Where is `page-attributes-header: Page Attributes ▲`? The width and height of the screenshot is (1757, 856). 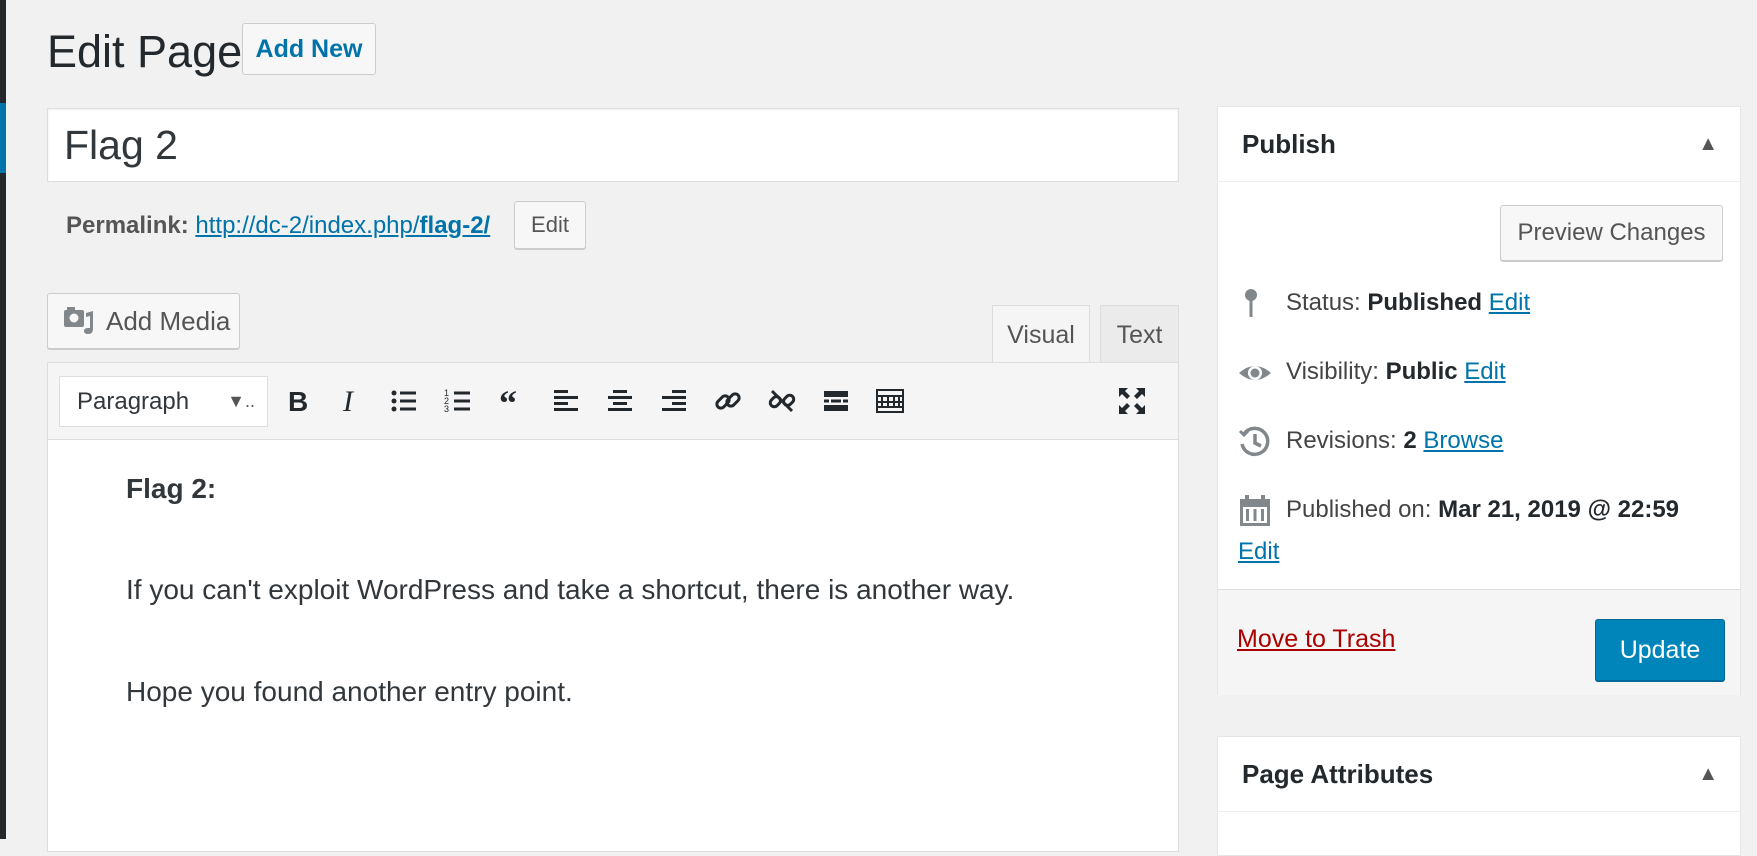
page-attributes-header: Page Attributes ▲ is located at coordinates (1479, 774).